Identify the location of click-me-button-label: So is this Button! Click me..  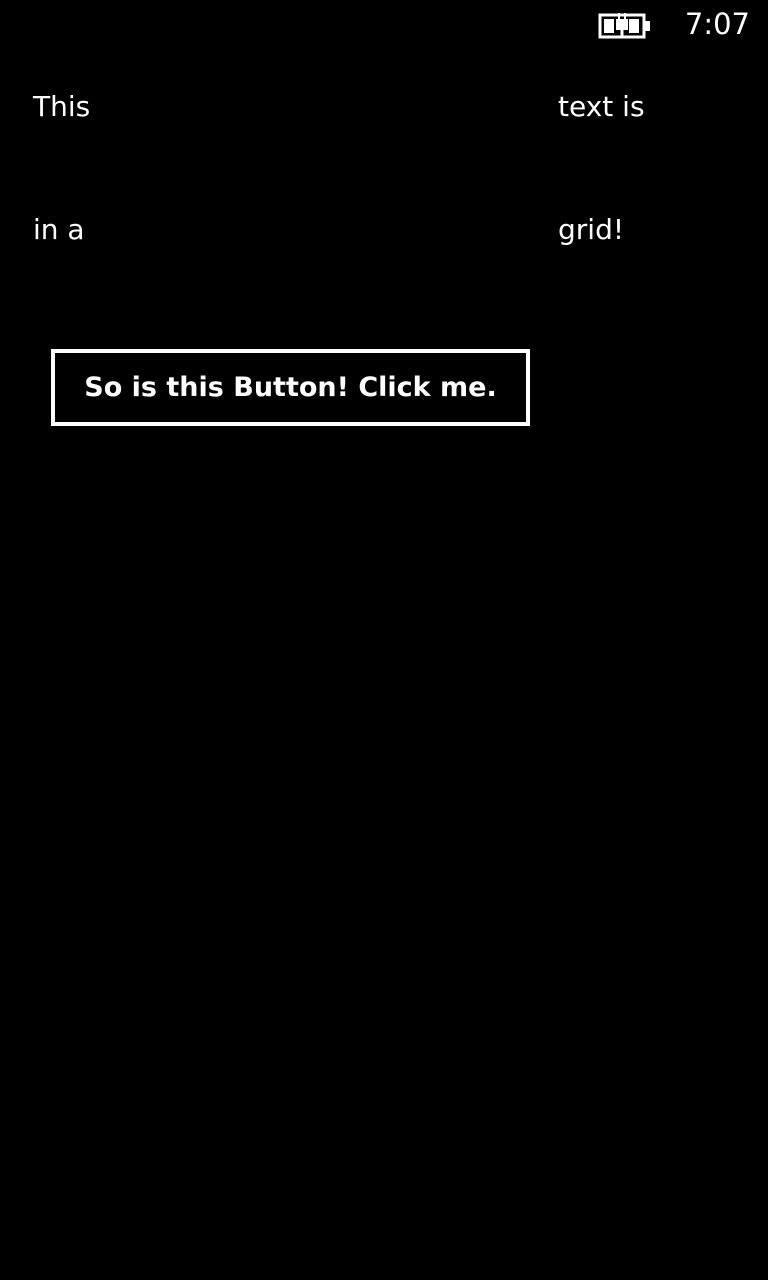
(290, 387).